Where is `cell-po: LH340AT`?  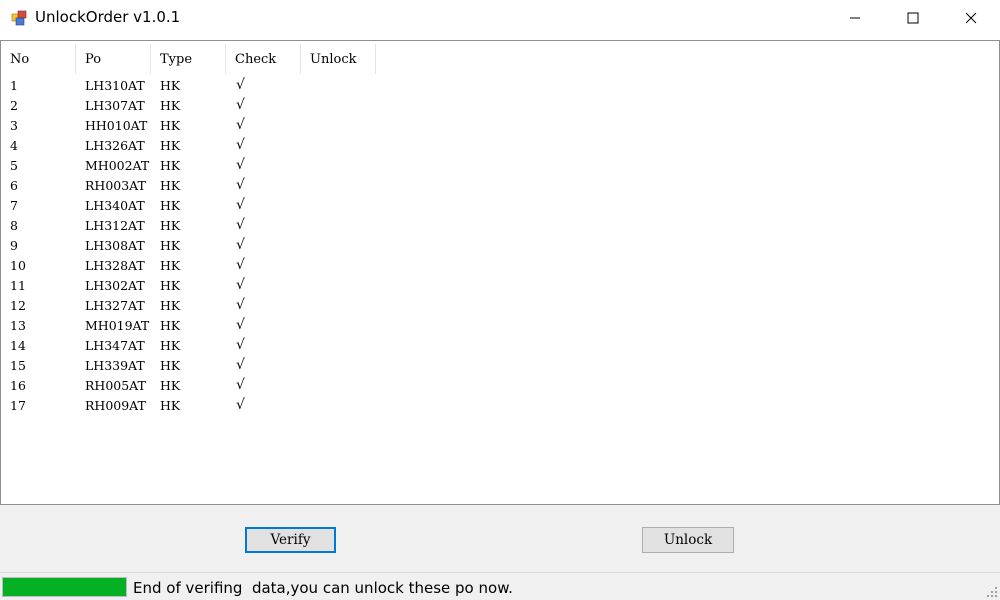
cell-po: LH340AT is located at coordinates (115, 205).